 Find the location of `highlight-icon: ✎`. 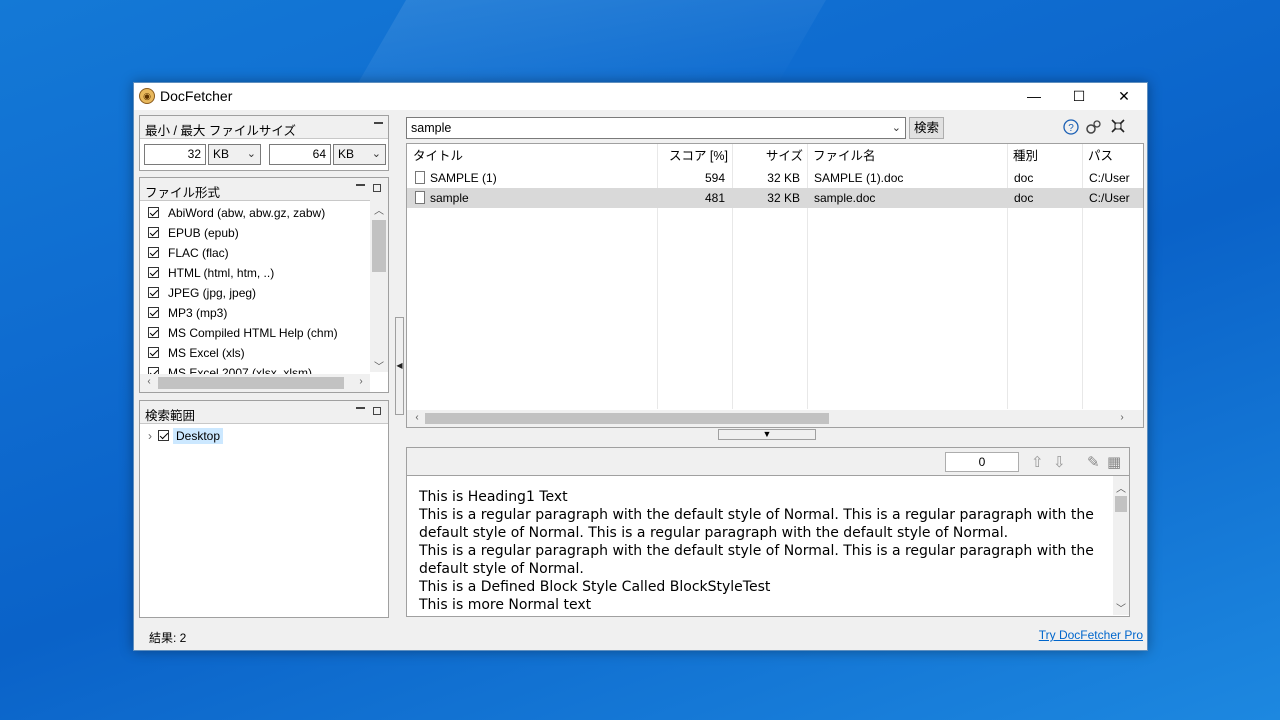

highlight-icon: ✎ is located at coordinates (1093, 462).